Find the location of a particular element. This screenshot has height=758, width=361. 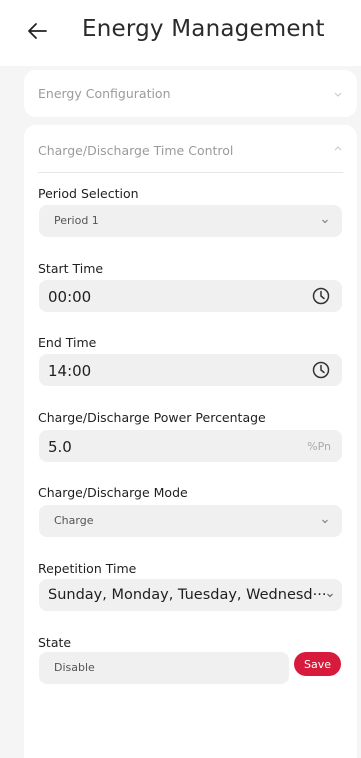

power-percentage-label: Charge/Discharge Power Percentage is located at coordinates (152, 417).